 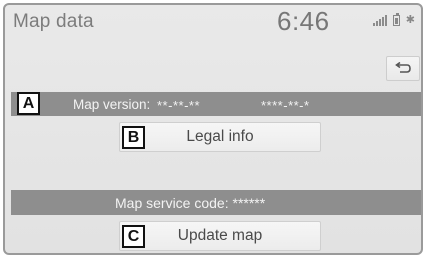 What do you see at coordinates (28, 103) in the screenshot?
I see `callout-marker-a: A` at bounding box center [28, 103].